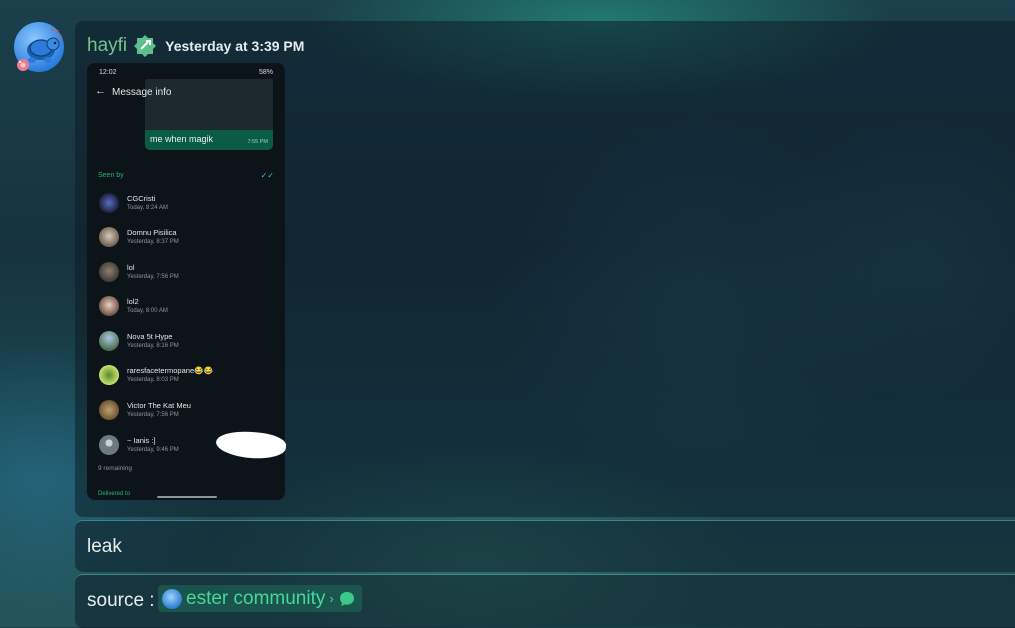 The width and height of the screenshot is (1015, 628). I want to click on bubble-text: me when magik, so click(182, 139).